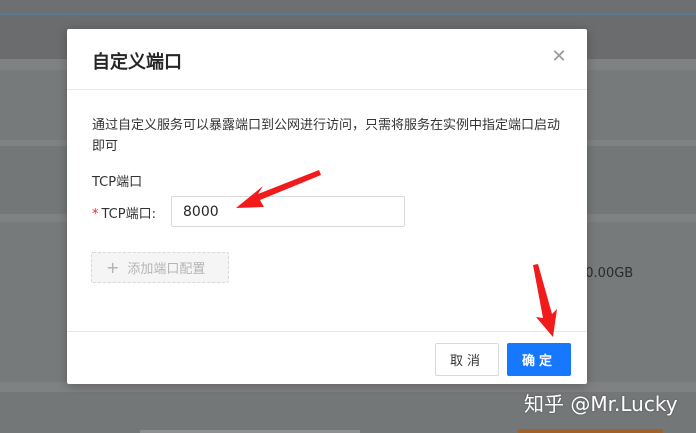 The height and width of the screenshot is (433, 696). I want to click on background-topbar, so click(348, 7).